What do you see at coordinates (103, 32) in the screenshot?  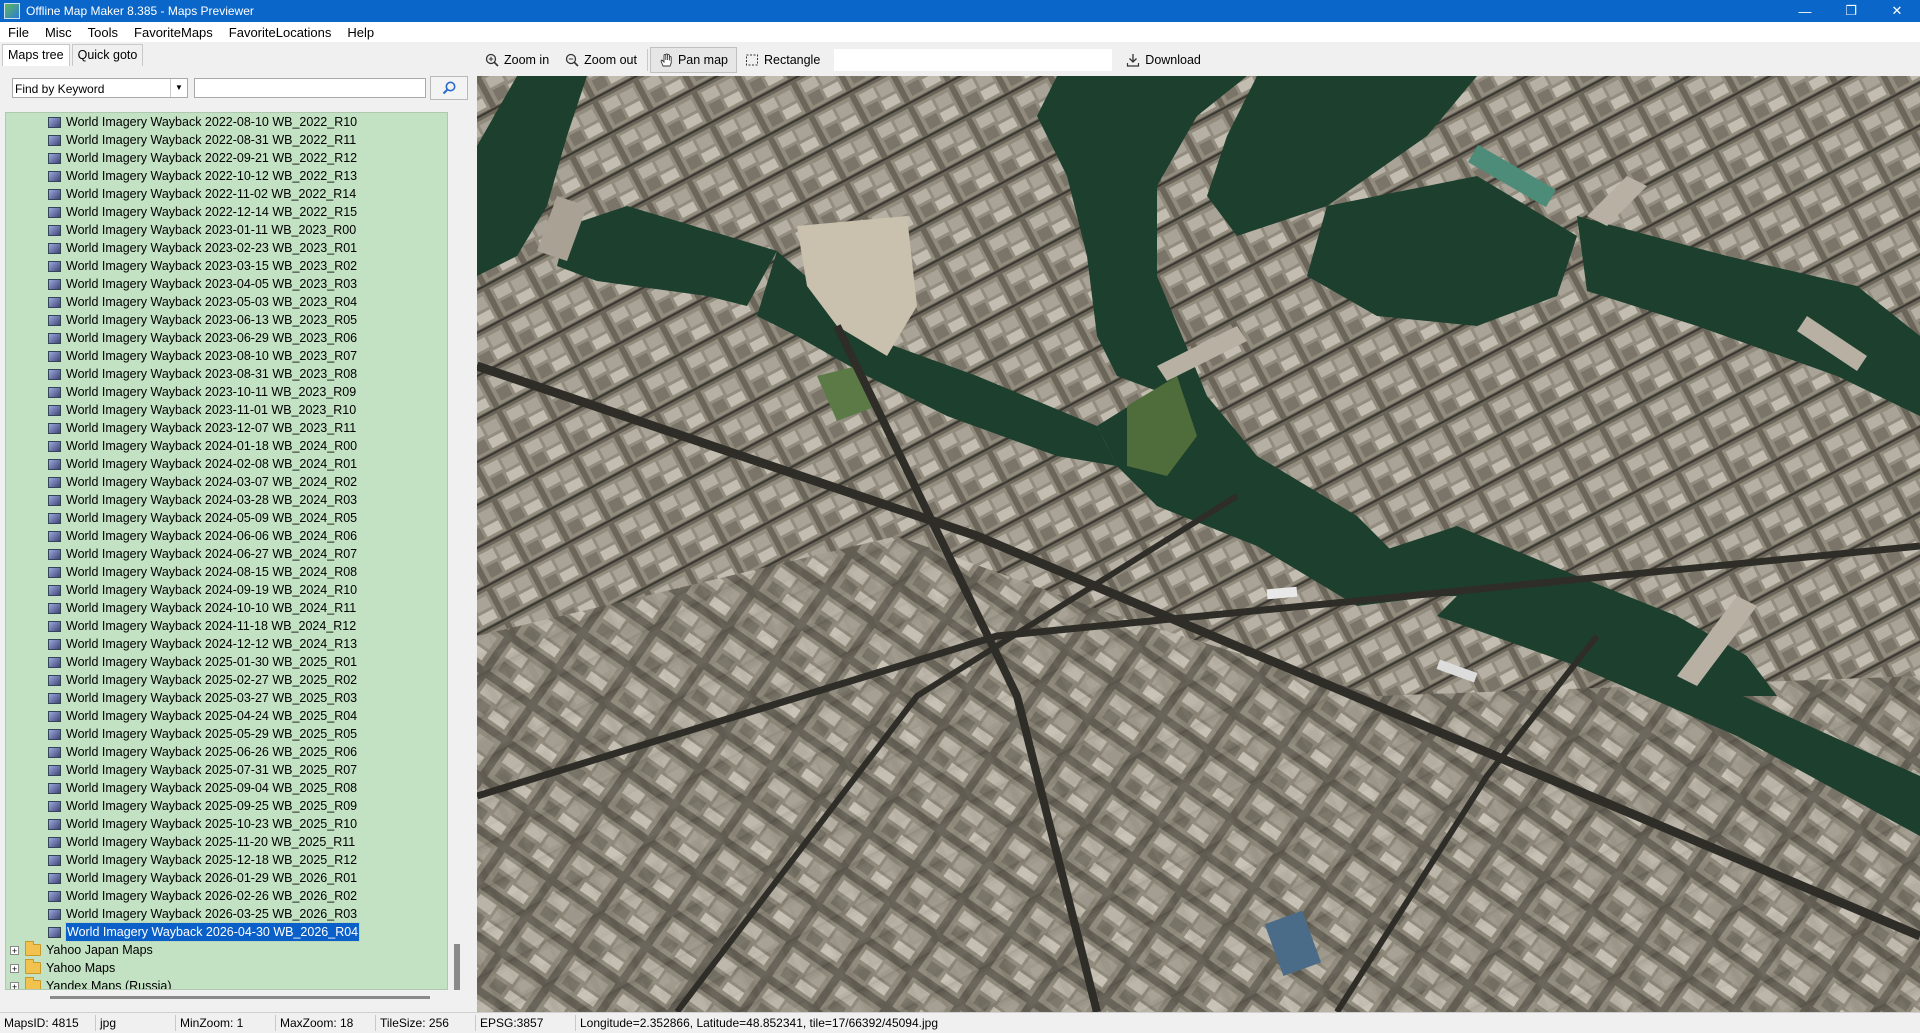 I see `menu-tools: Tools` at bounding box center [103, 32].